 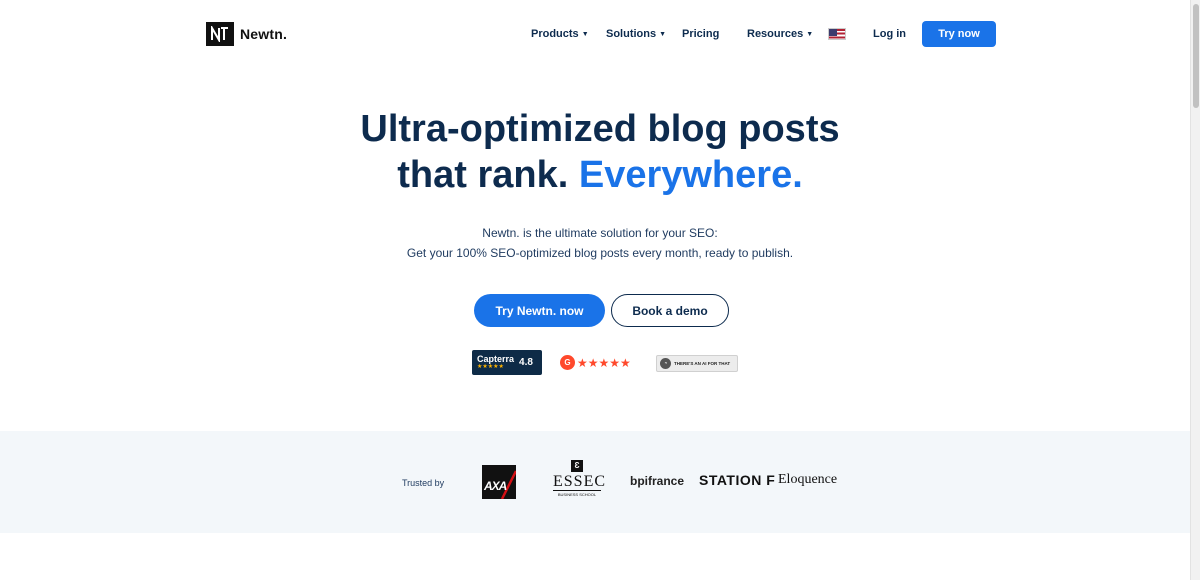 I want to click on nav-item-resources: Resources ▼, so click(x=780, y=34).